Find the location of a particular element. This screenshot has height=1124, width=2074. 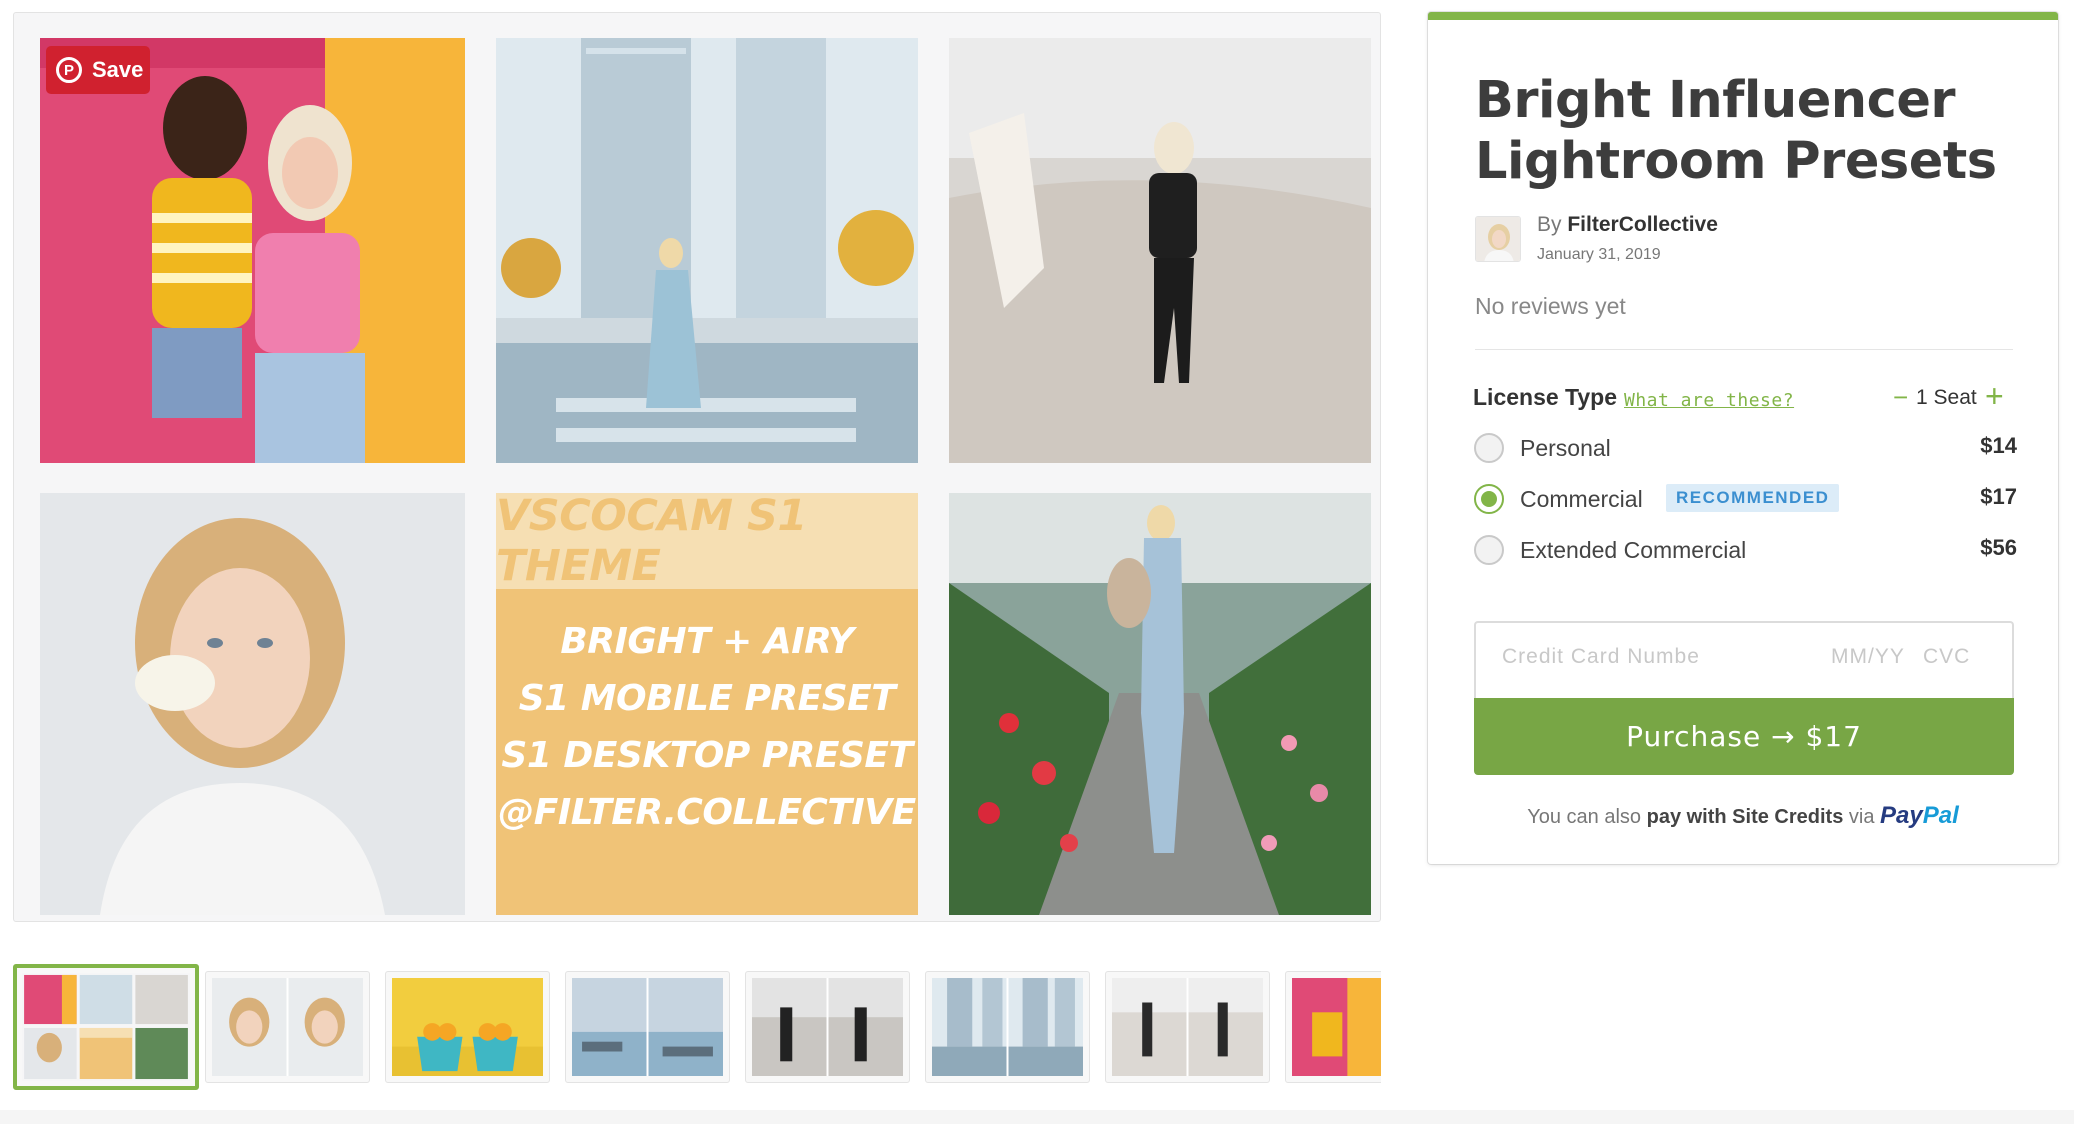

promo-theme: VSCOCAM S1 THEME is located at coordinates (651, 541).